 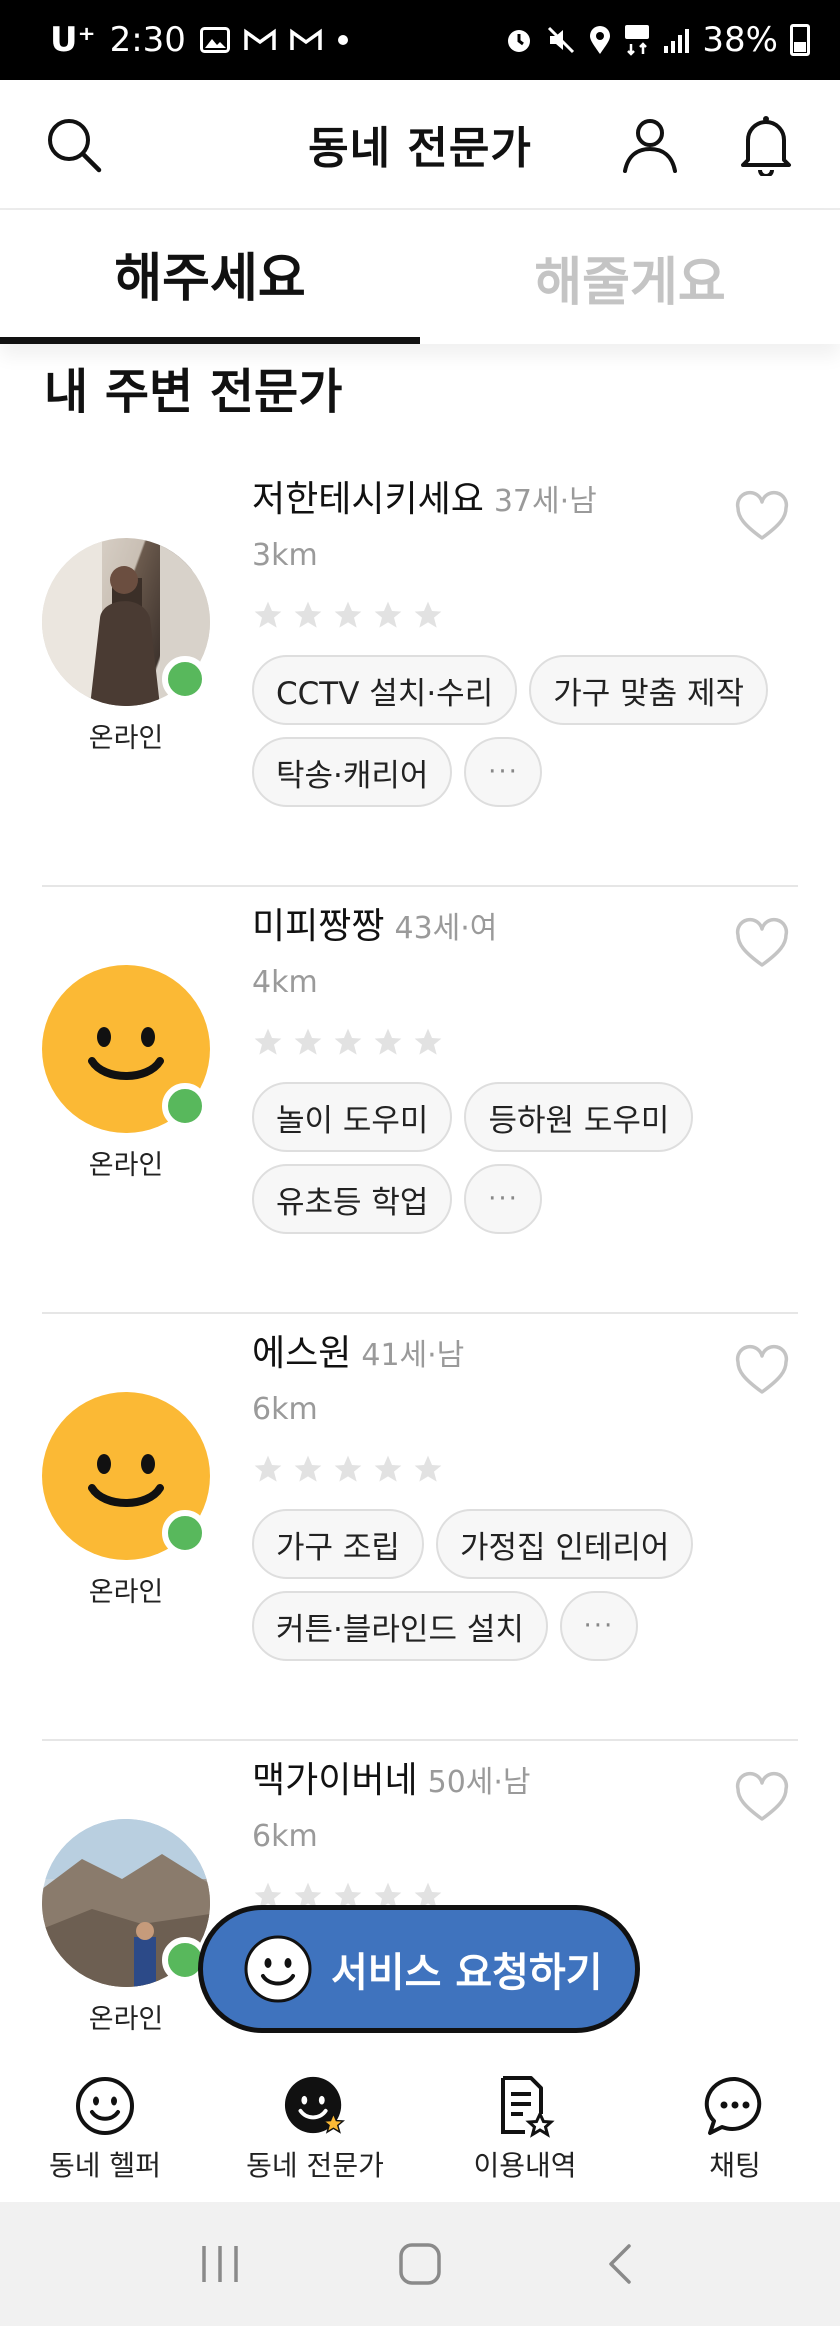 What do you see at coordinates (519, 40) in the screenshot?
I see `alarm-icon` at bounding box center [519, 40].